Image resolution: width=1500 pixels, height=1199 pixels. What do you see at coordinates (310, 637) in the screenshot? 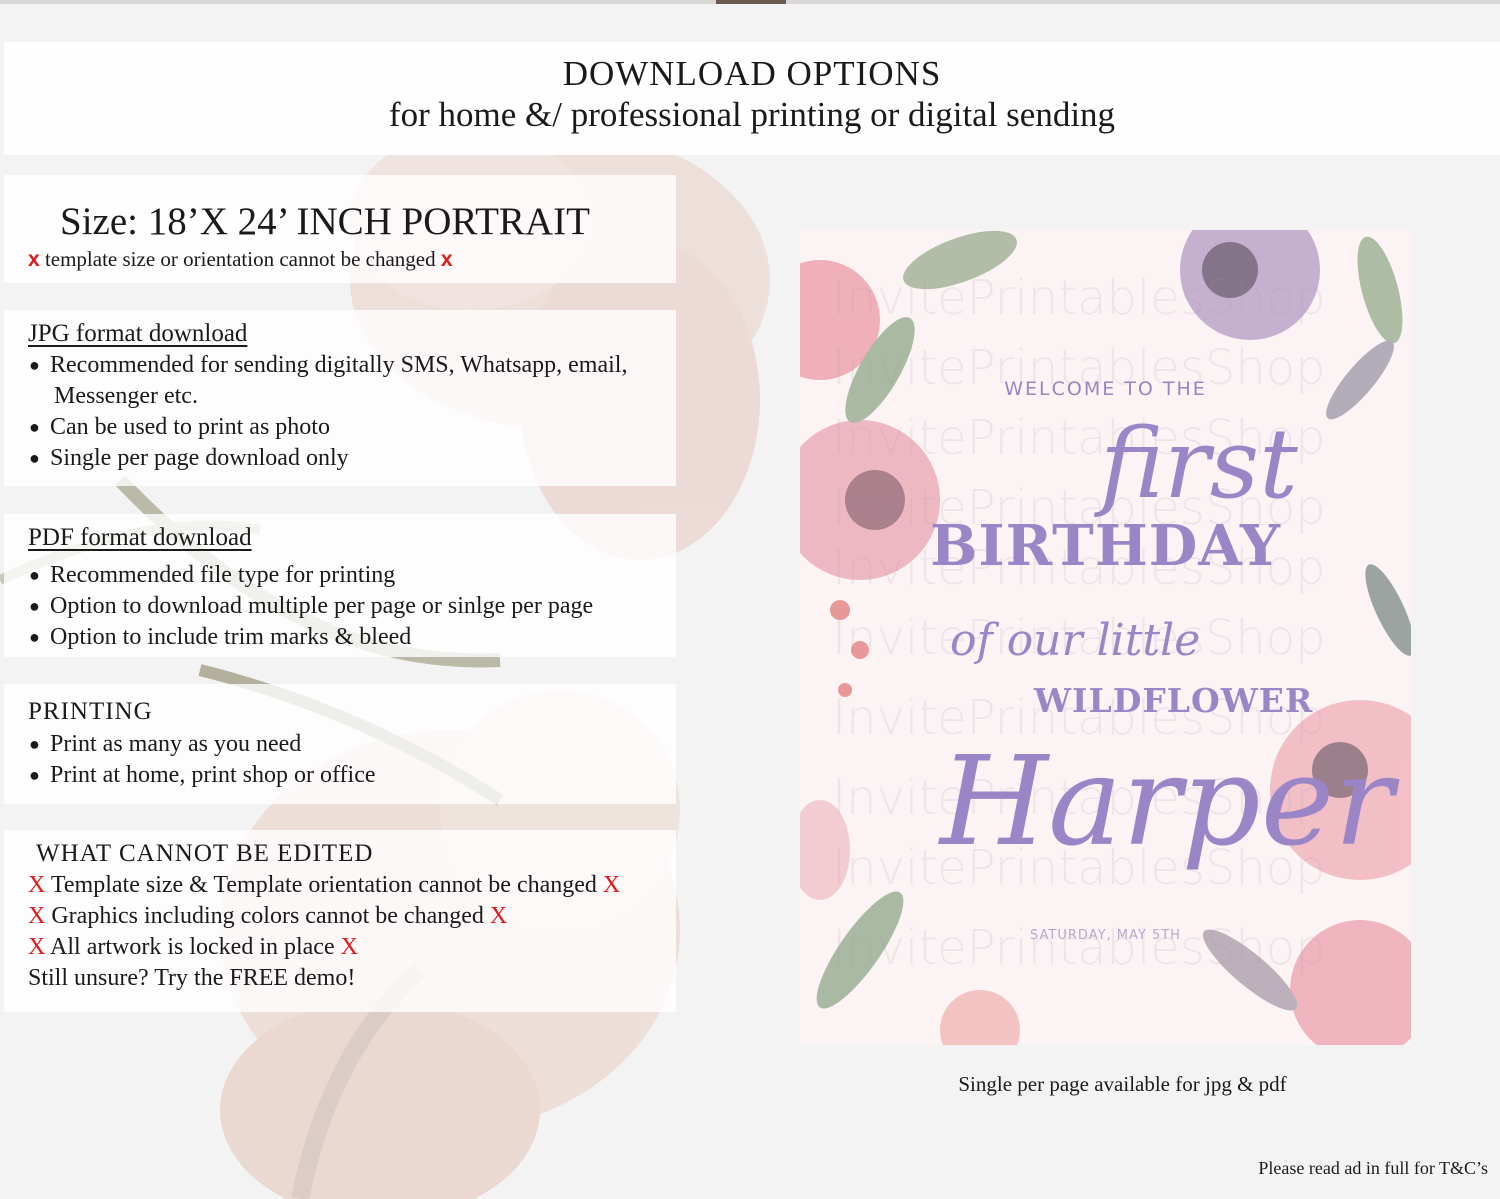
I see `list-item: ● Option to include trim marks & bleed` at bounding box center [310, 637].